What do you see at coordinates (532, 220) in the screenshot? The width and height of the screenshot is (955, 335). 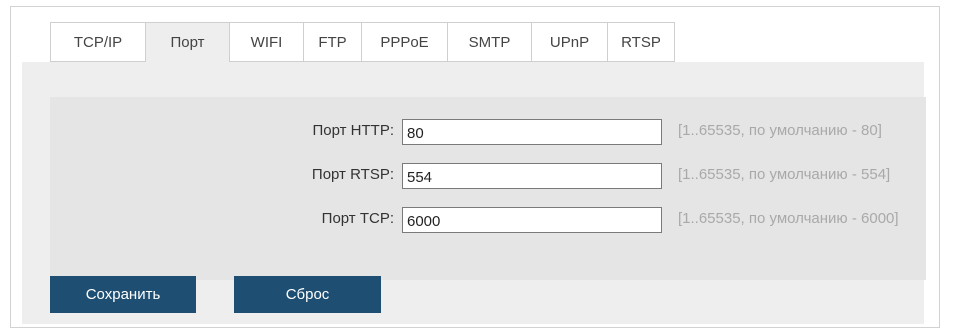 I see `tcp-port-input` at bounding box center [532, 220].